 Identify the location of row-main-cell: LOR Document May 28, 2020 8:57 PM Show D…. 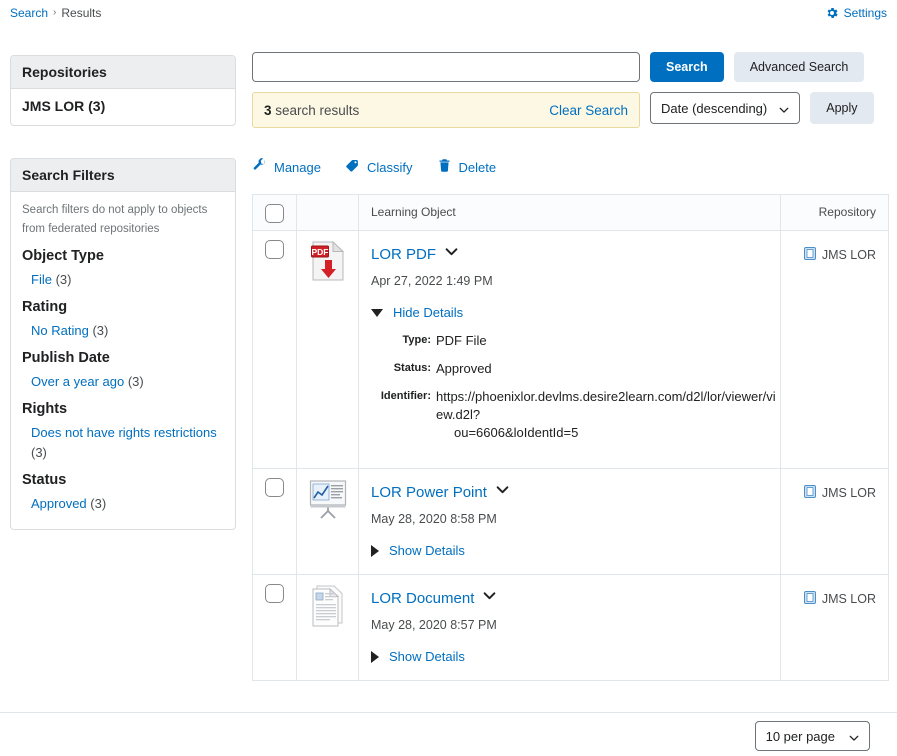
(569, 627).